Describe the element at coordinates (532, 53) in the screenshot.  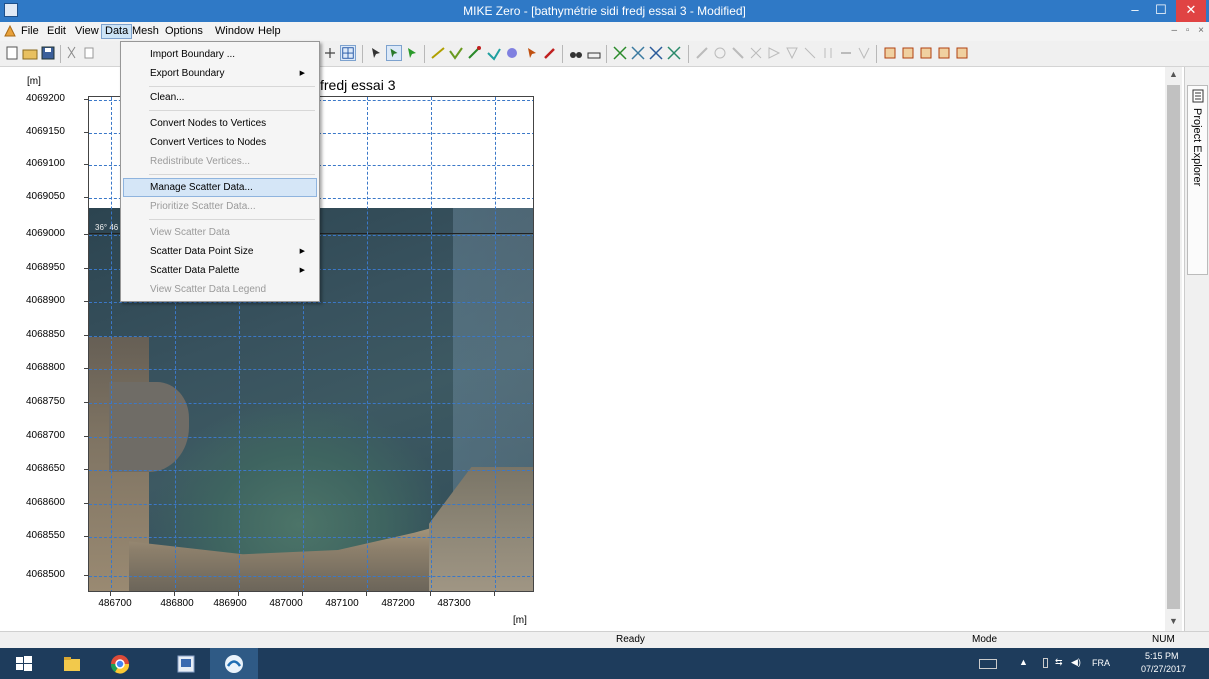
I see `point-tool-icon` at that location.